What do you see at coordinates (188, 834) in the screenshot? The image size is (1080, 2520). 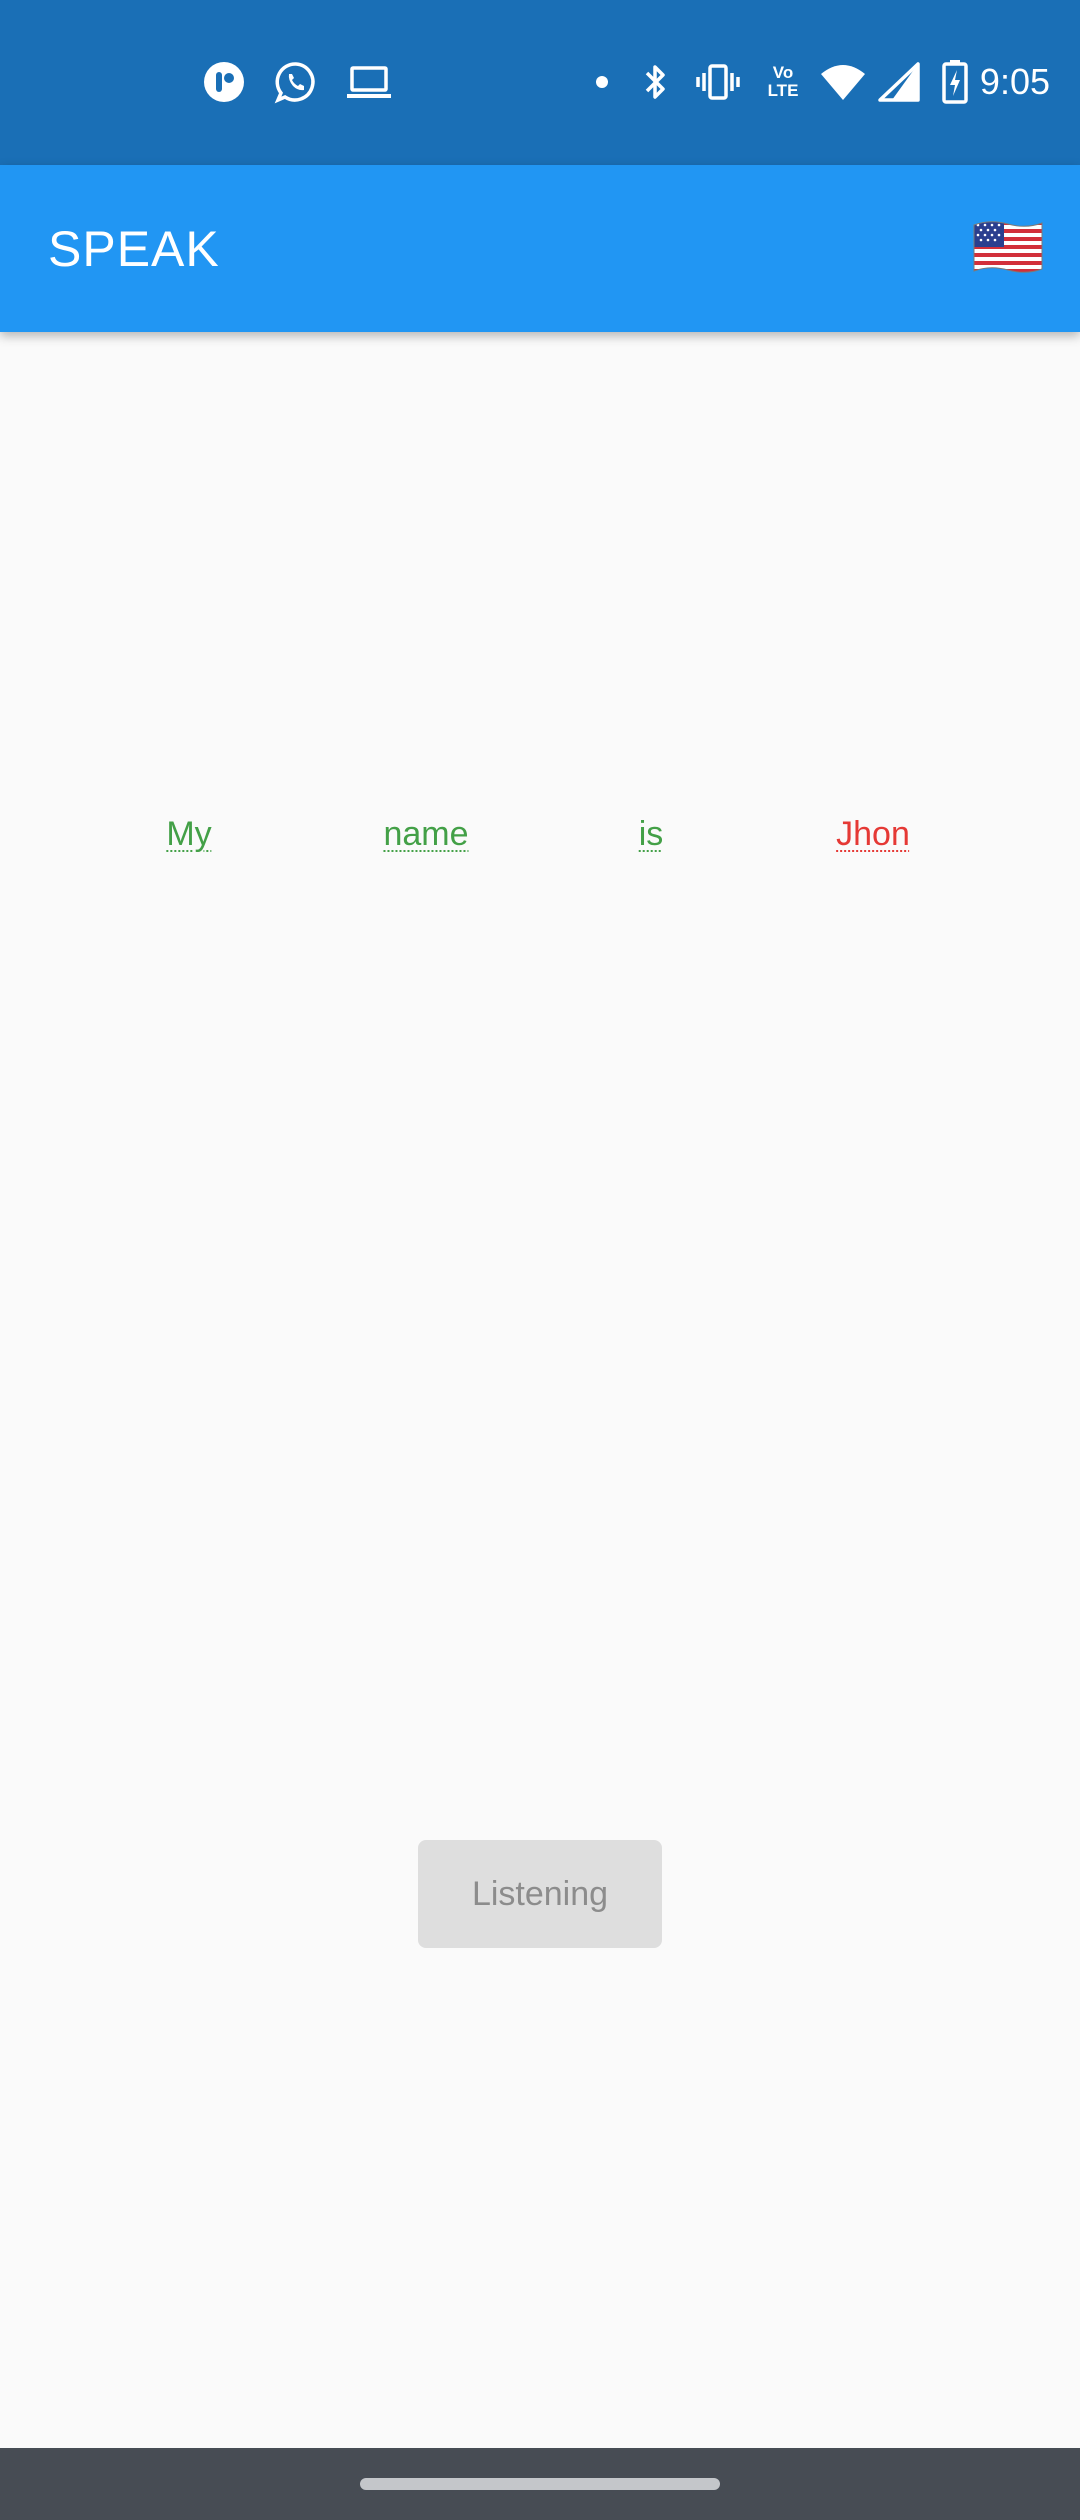 I see `word-my: My` at bounding box center [188, 834].